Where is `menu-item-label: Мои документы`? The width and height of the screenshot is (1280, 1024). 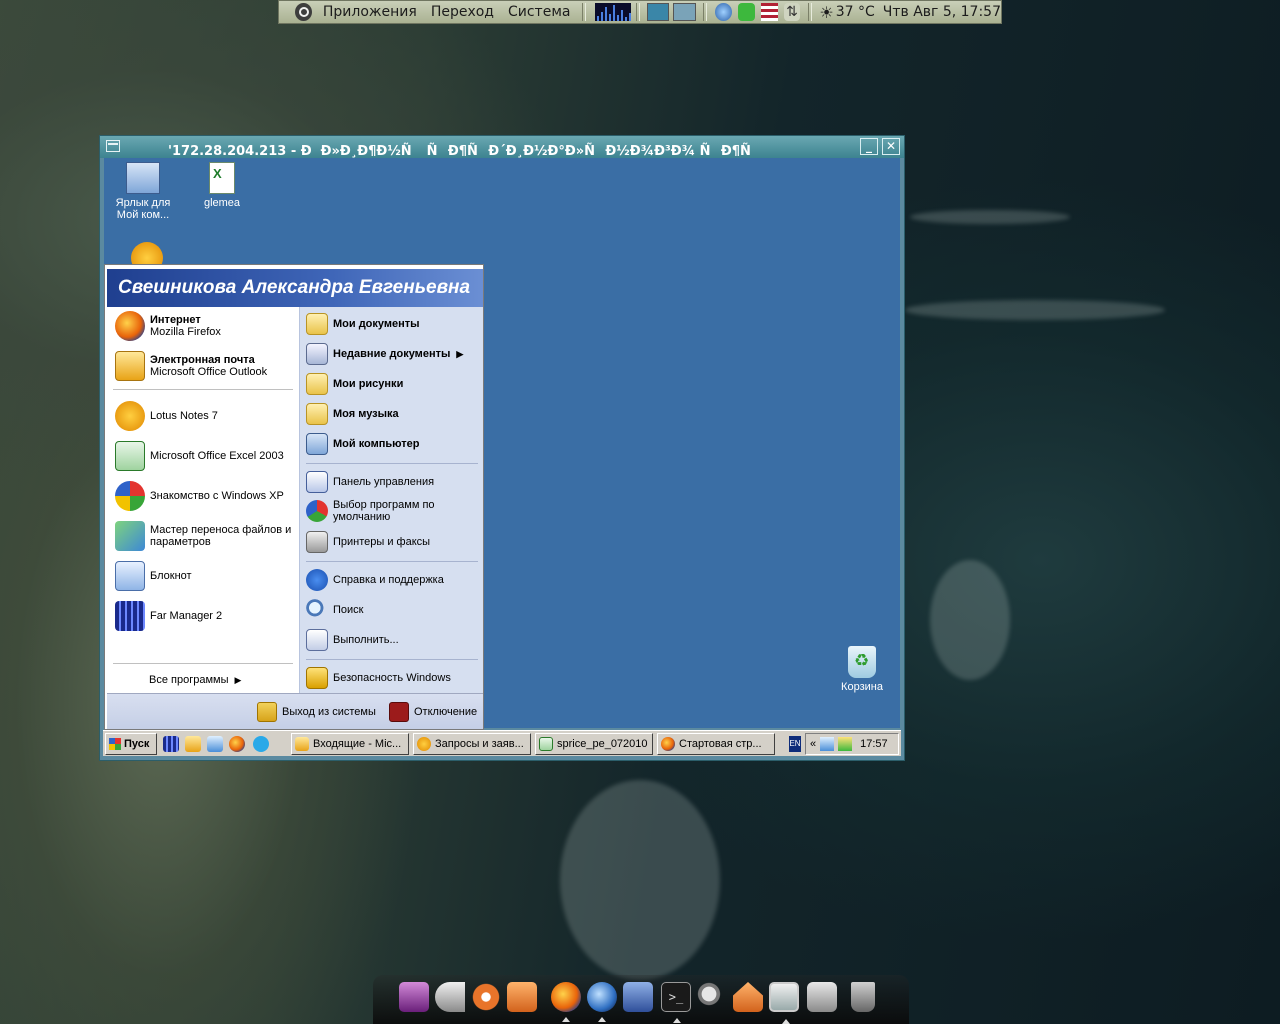
menu-item-label: Мои документы is located at coordinates (376, 324).